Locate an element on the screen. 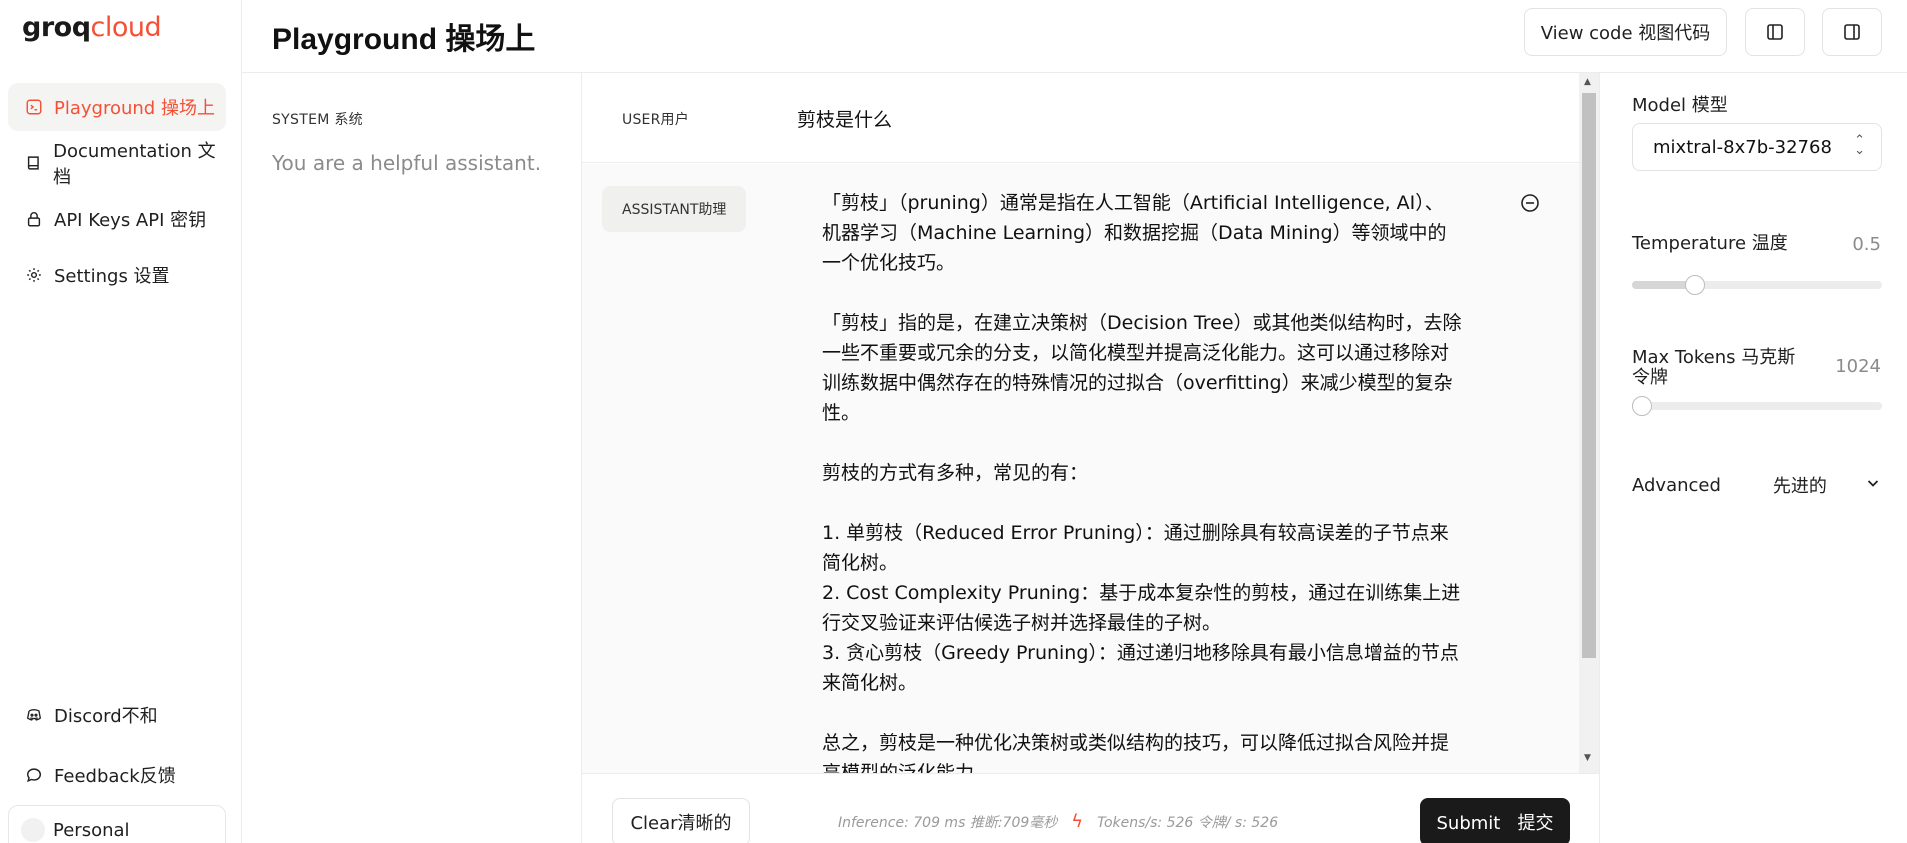 The height and width of the screenshot is (843, 1907). user-message-row: USER用户 剪枝是什么 is located at coordinates (1081, 118).